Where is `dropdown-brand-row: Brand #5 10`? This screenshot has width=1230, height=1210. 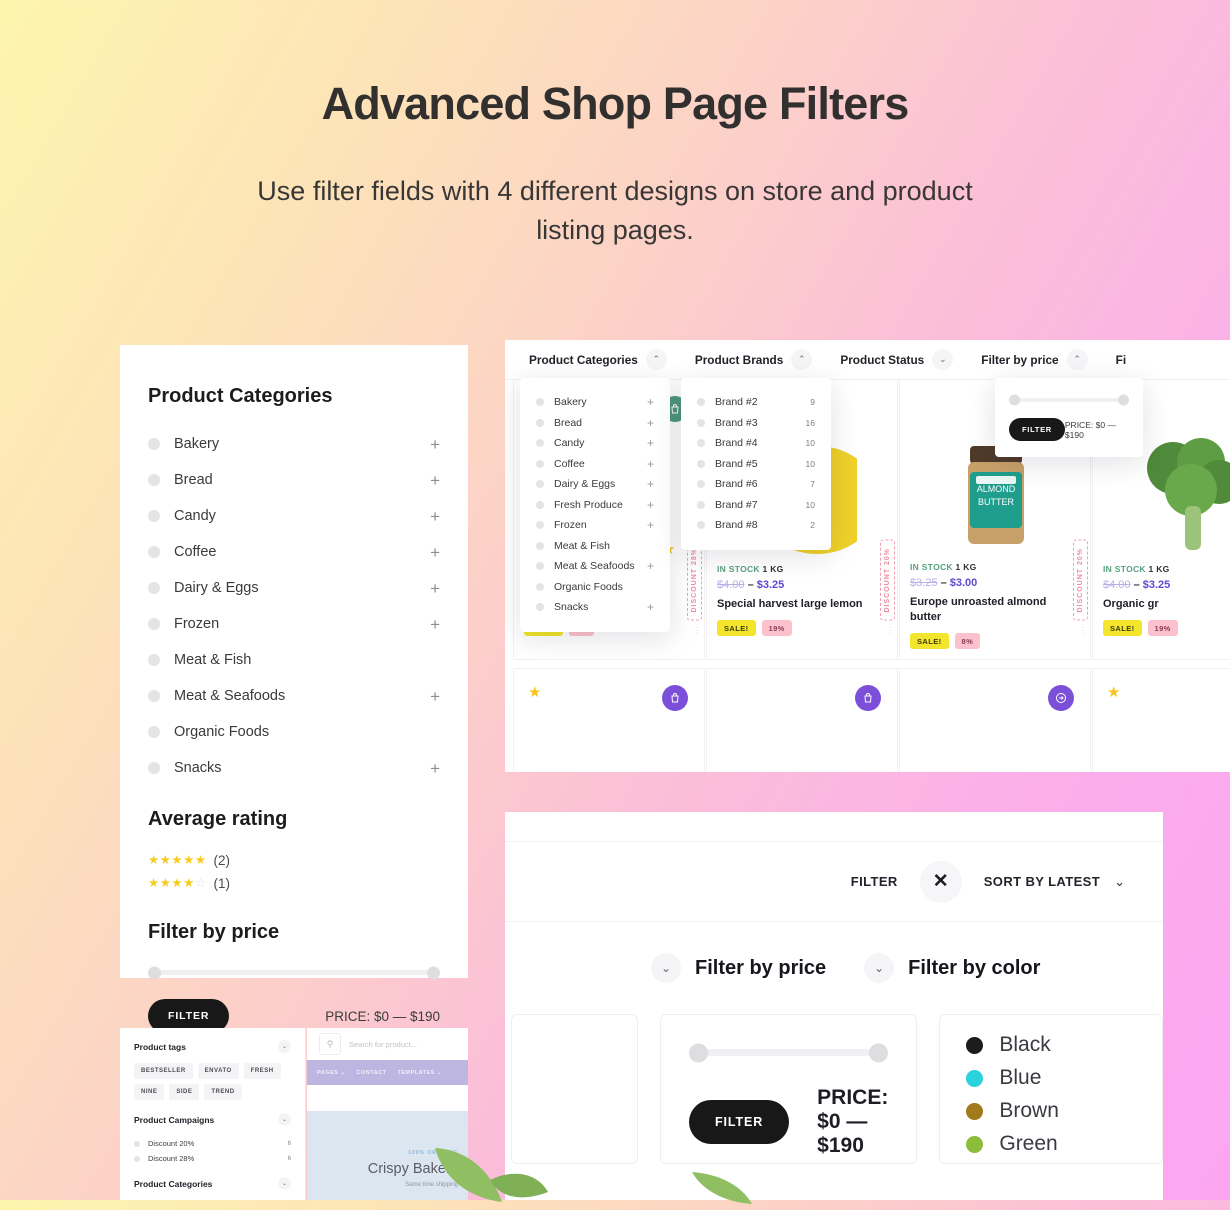
dropdown-brand-row: Brand #5 10 is located at coordinates (756, 464).